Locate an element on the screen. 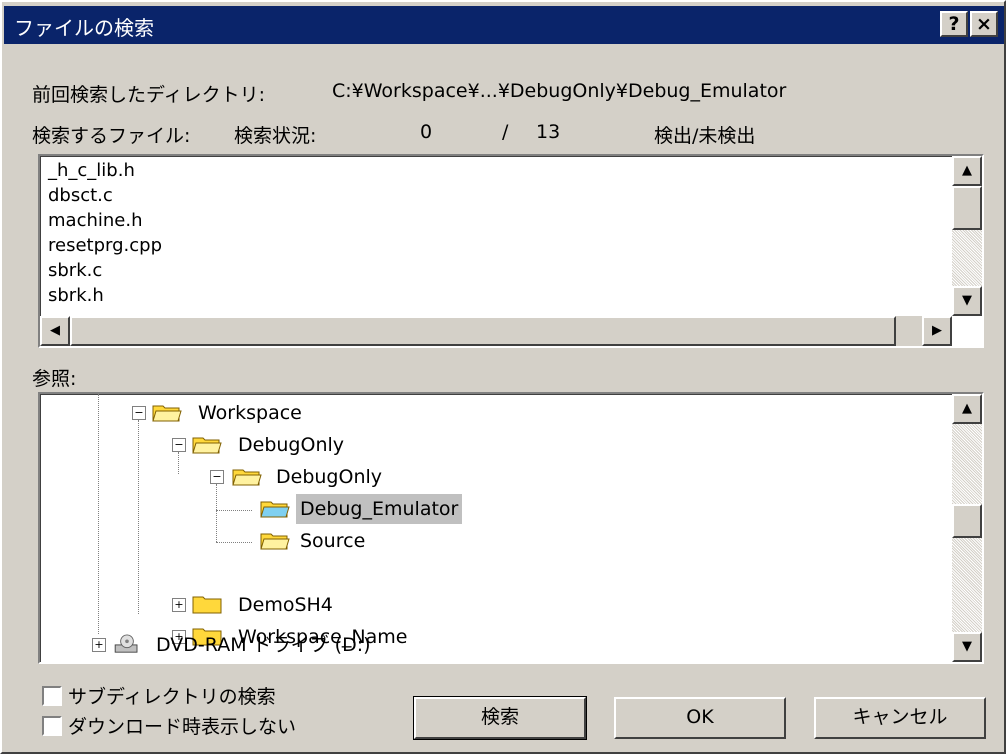 This screenshot has width=1006, height=754. list-item: sbrk.c is located at coordinates (105, 270).